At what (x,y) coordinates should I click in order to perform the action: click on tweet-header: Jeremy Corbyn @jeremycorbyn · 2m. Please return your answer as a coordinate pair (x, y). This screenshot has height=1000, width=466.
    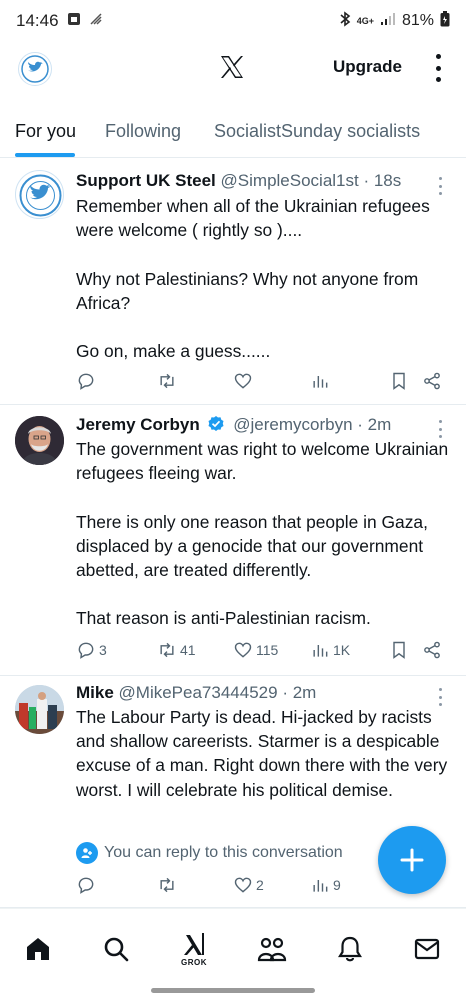
    Looking at the image, I should click on (233, 426).